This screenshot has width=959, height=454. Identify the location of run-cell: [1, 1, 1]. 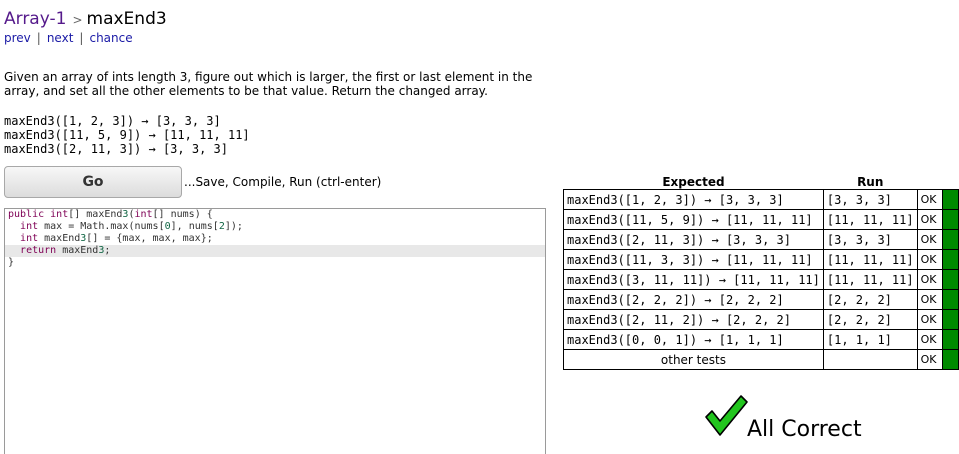
(870, 339).